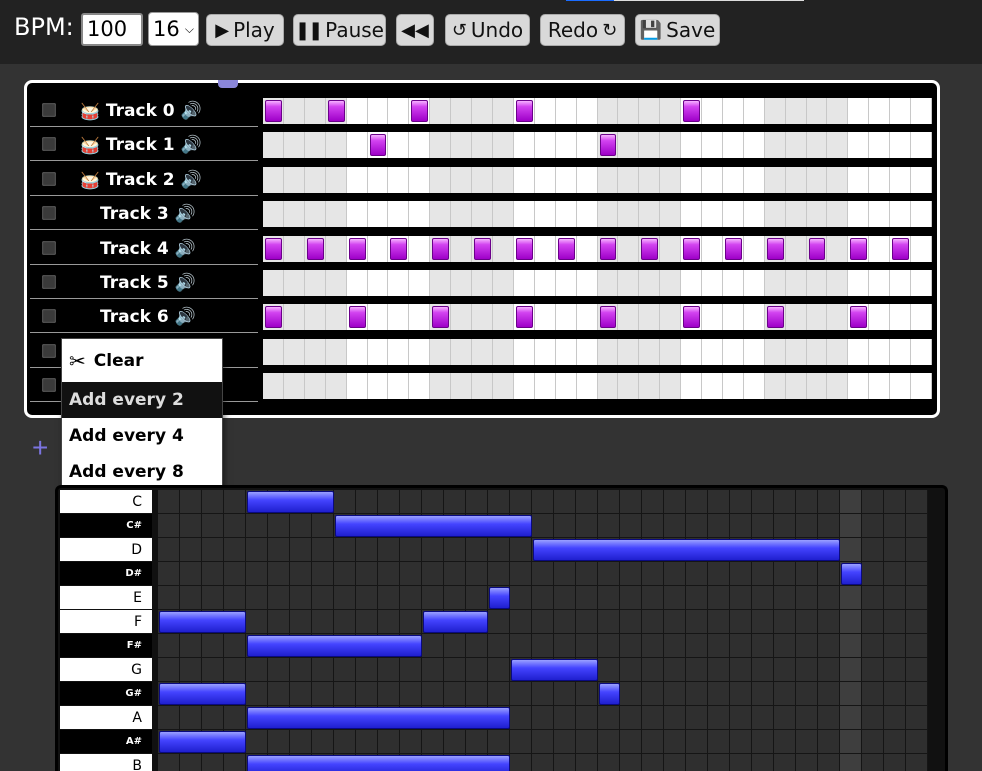 The width and height of the screenshot is (982, 771). Describe the element at coordinates (487, 30) in the screenshot. I see `undo-button: ↺ Undo` at that location.